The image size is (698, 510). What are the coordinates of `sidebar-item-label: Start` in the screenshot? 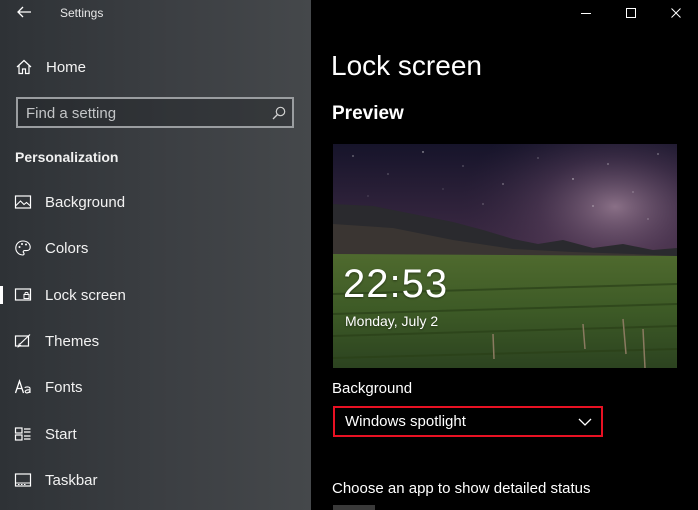 It's located at (61, 434).